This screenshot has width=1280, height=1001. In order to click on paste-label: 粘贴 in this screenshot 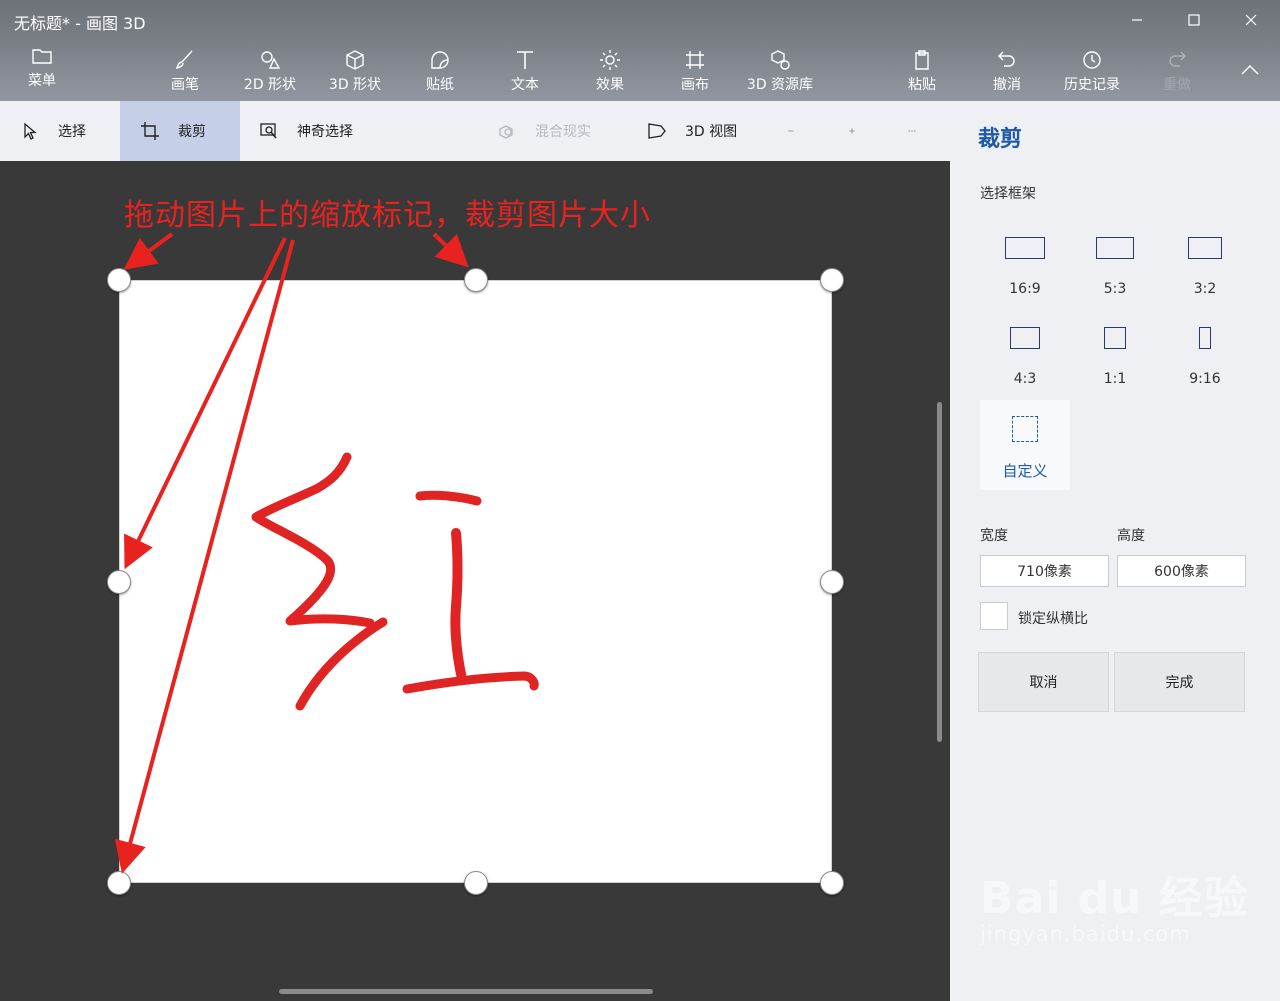, I will do `click(922, 85)`.